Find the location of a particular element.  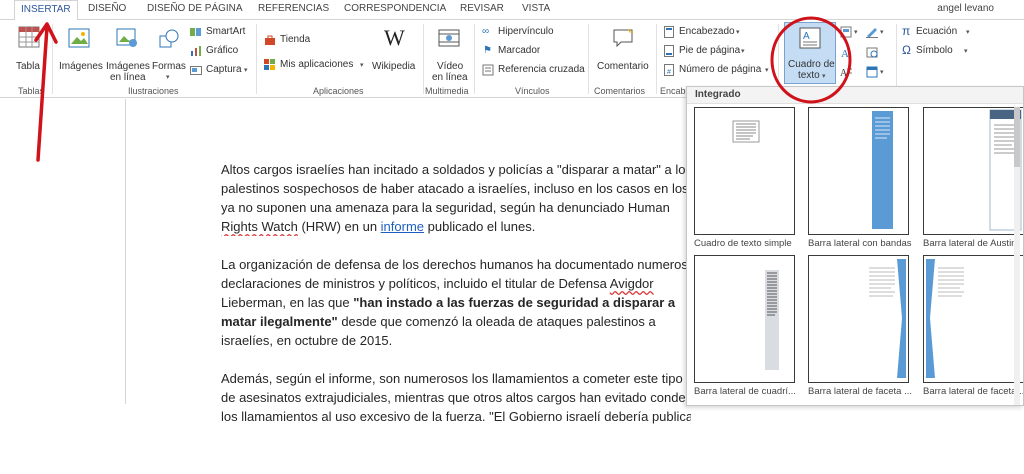

comentario-label: Comentario is located at coordinates (623, 66).